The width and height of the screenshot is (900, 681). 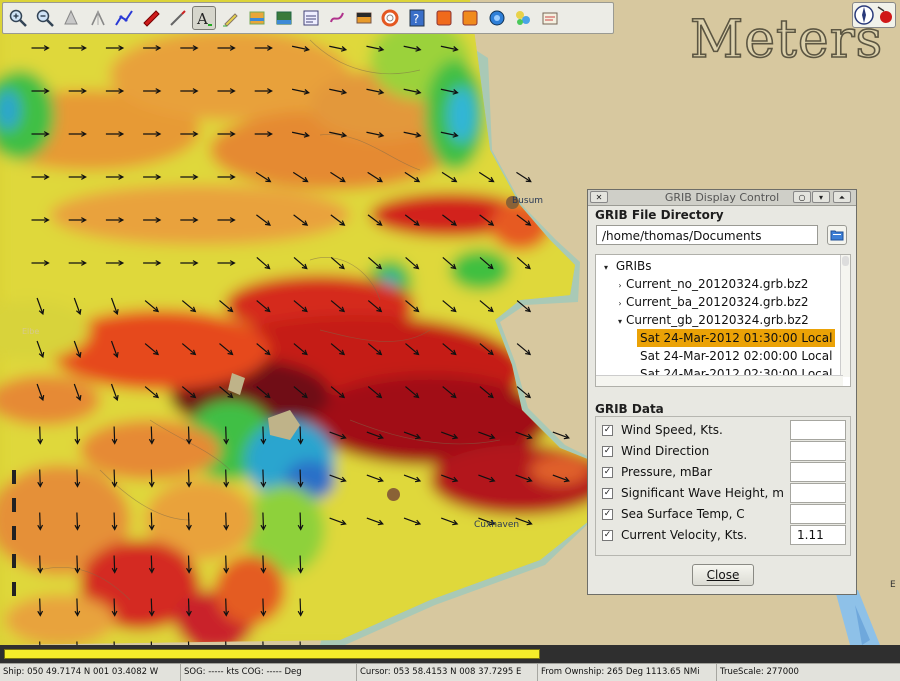 I want to click on print-tool-button, so click(x=550, y=18).